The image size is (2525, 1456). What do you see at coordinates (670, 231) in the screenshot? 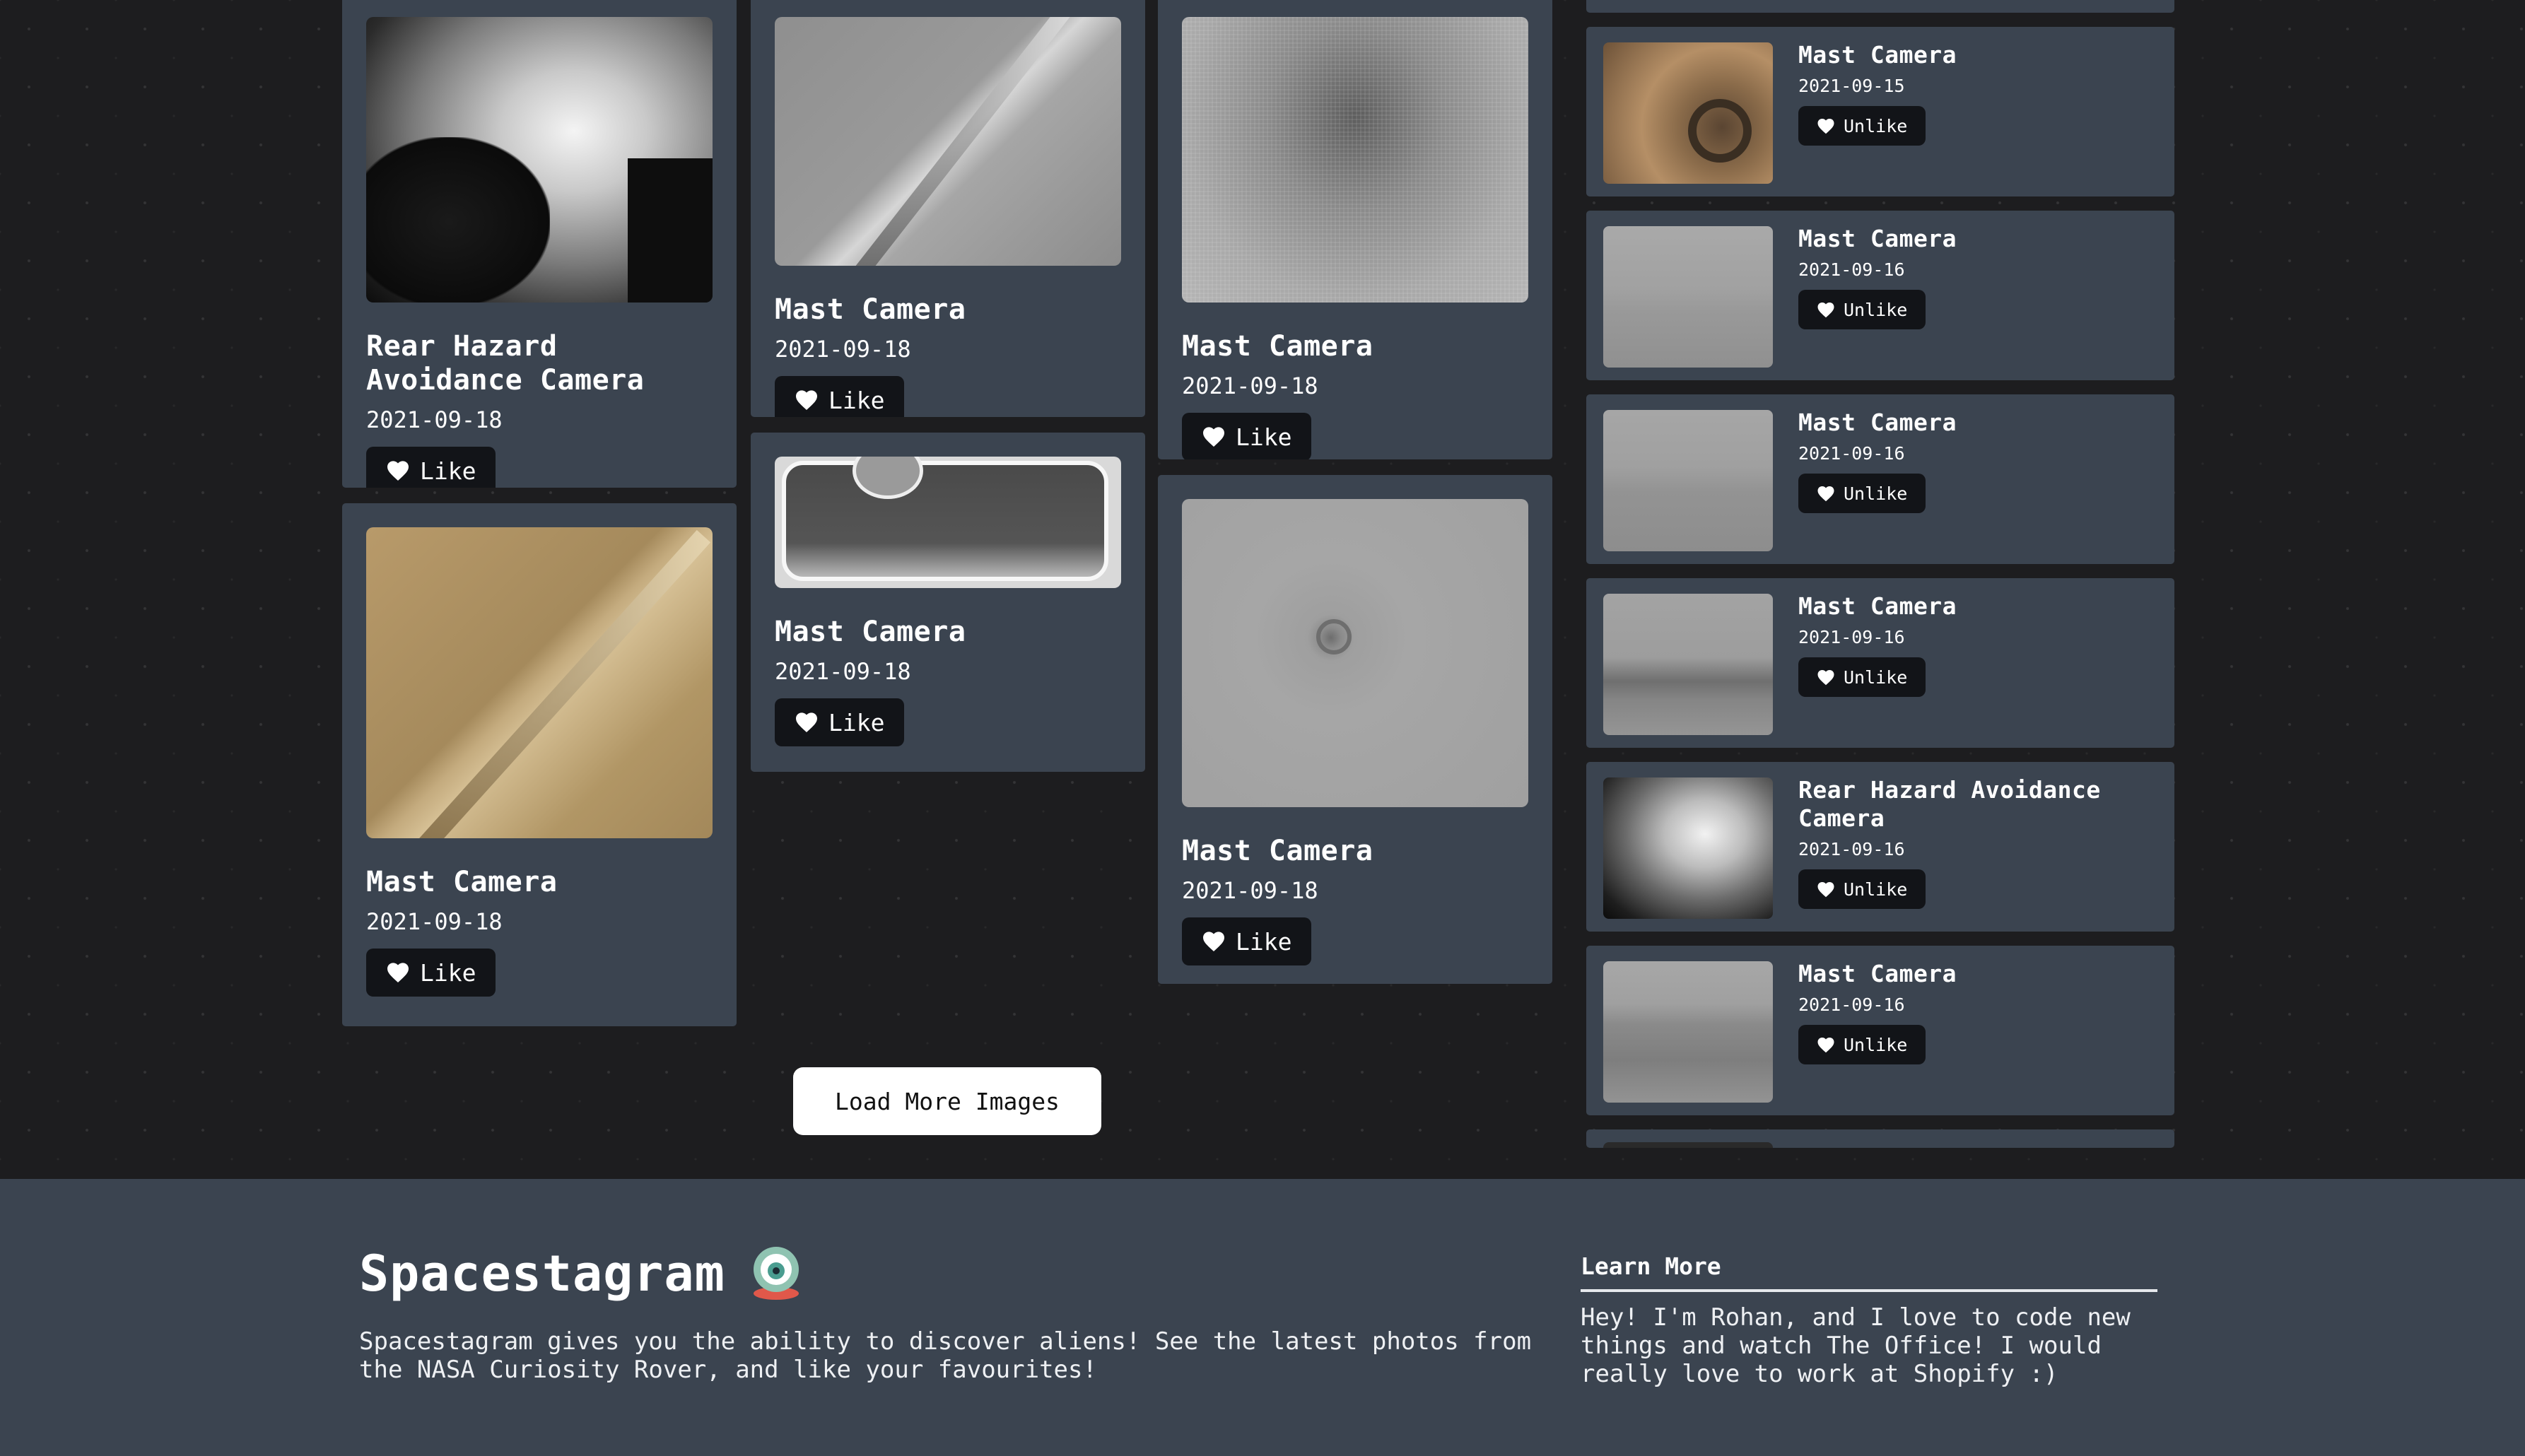
I see `rover-shadow-right` at bounding box center [670, 231].